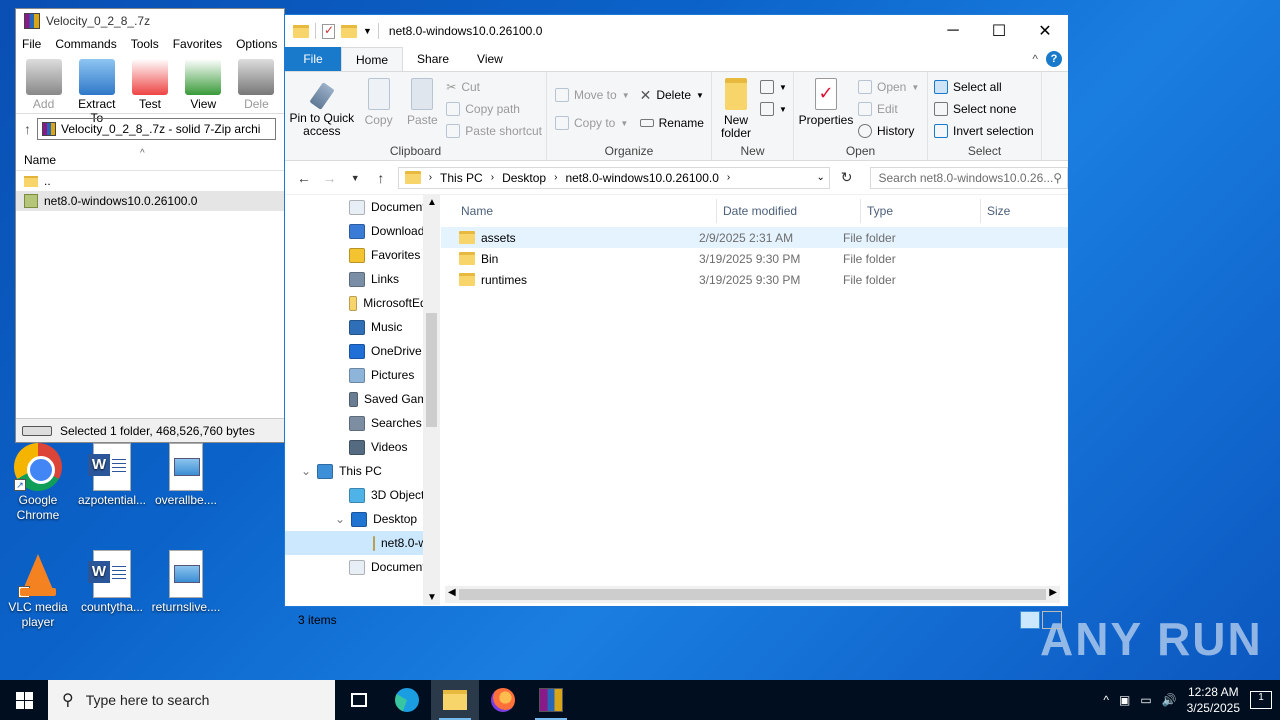 The width and height of the screenshot is (1280, 720). What do you see at coordinates (888, 131) in the screenshot?
I see `history-button: History` at bounding box center [888, 131].